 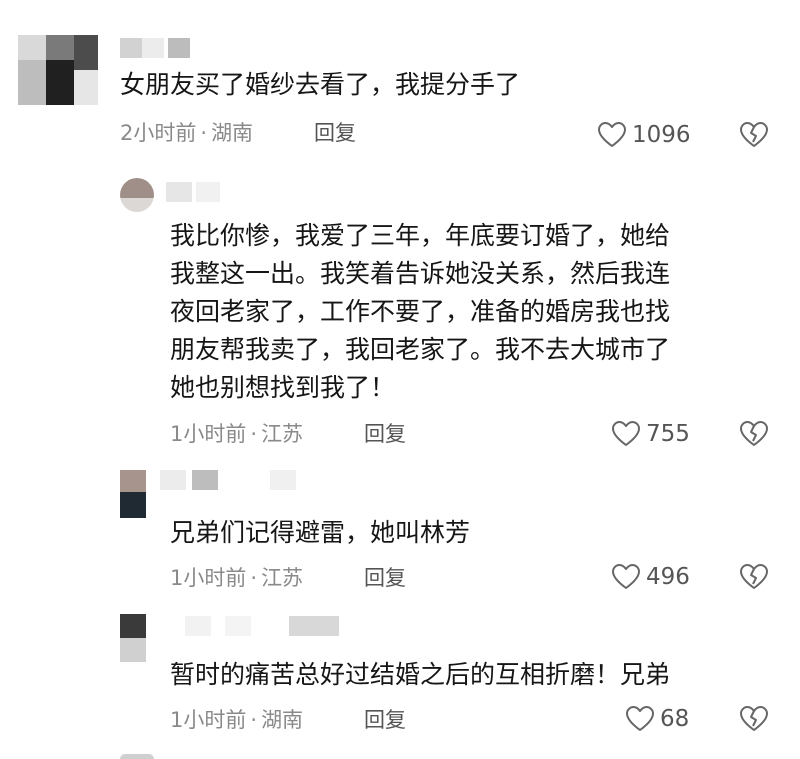 What do you see at coordinates (137, 756) in the screenshot?
I see `next-comment-avatar-edge` at bounding box center [137, 756].